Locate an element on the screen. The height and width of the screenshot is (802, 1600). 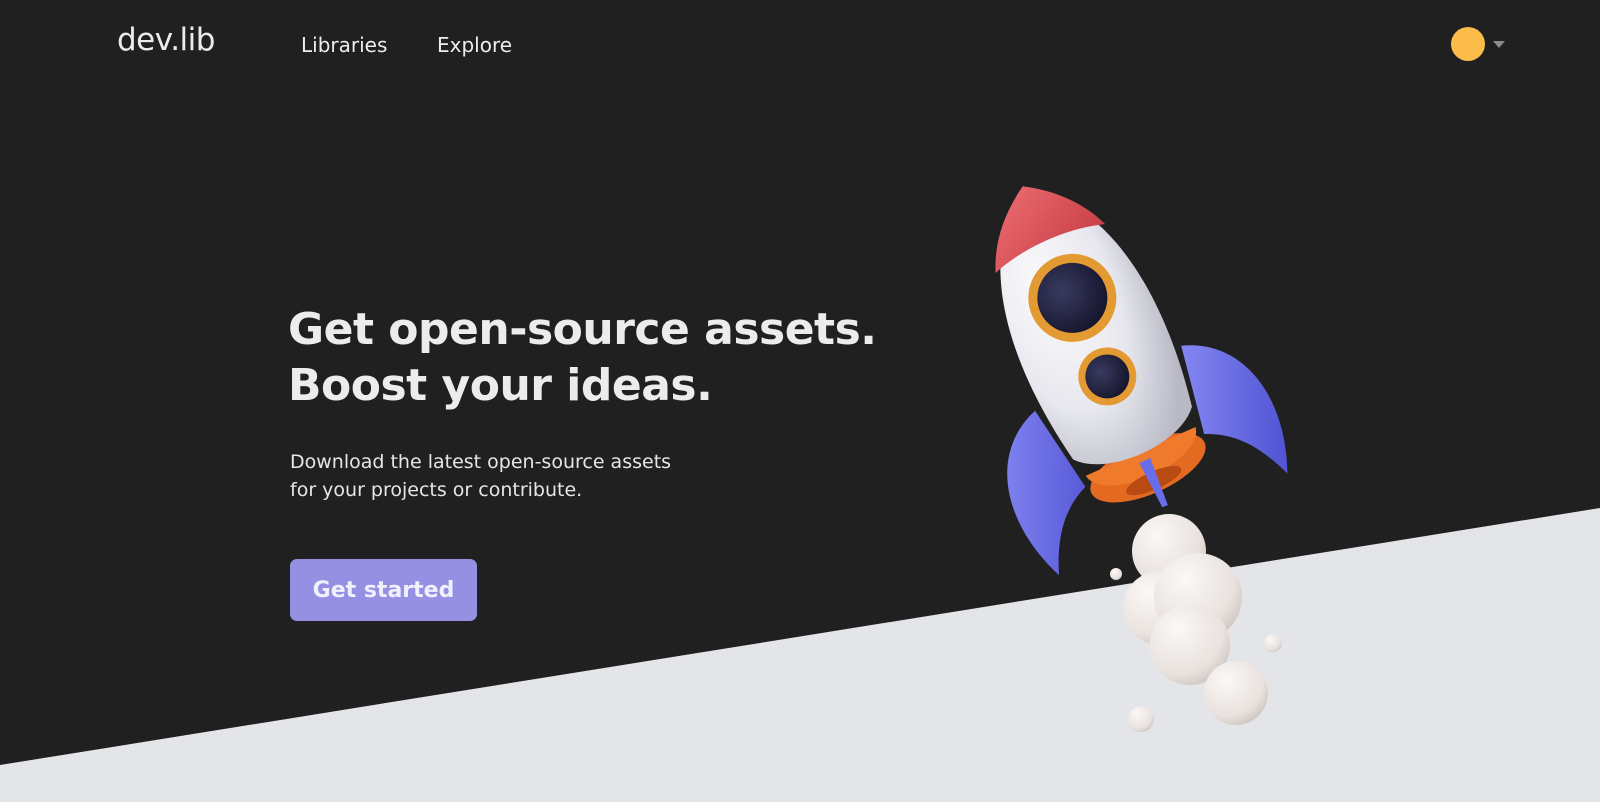
hero-subtitle-line-2: for your projects or contribute. is located at coordinates (436, 490).